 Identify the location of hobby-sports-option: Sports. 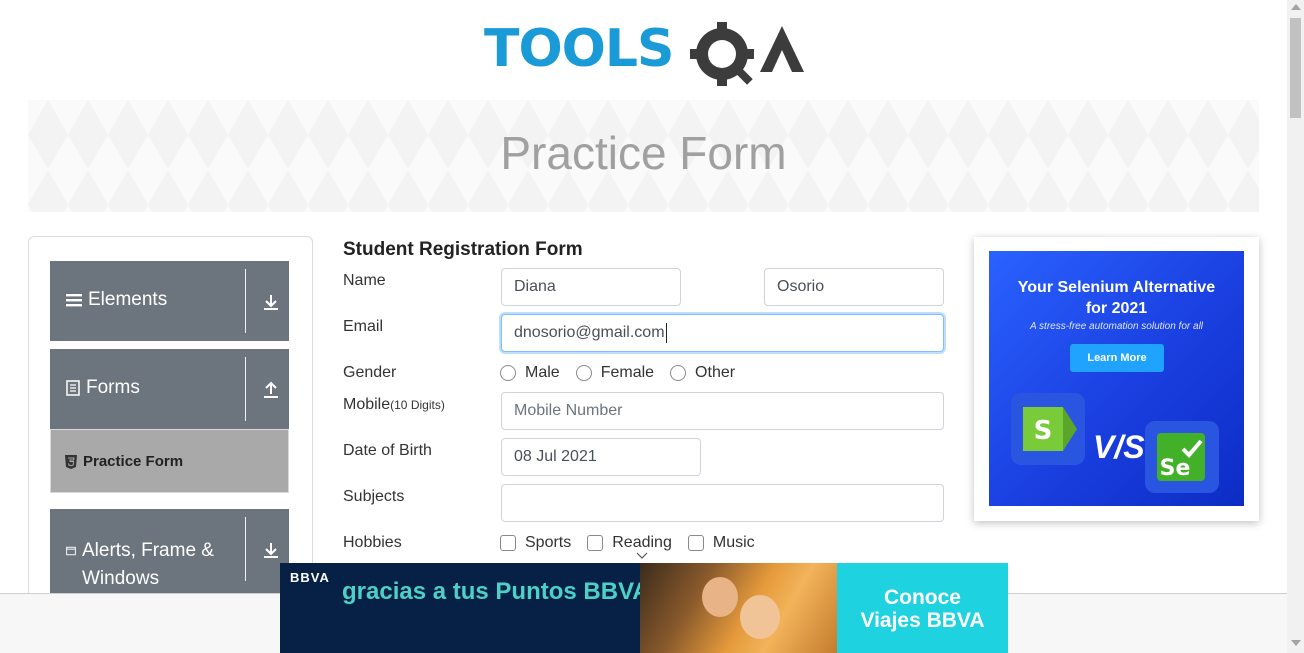
(535, 543).